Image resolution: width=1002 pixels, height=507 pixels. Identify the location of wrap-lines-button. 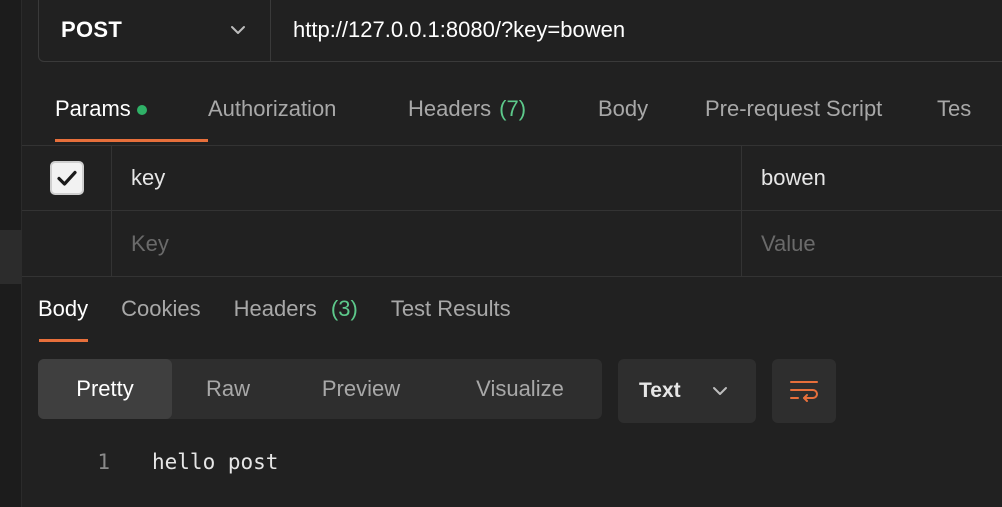
(804, 391).